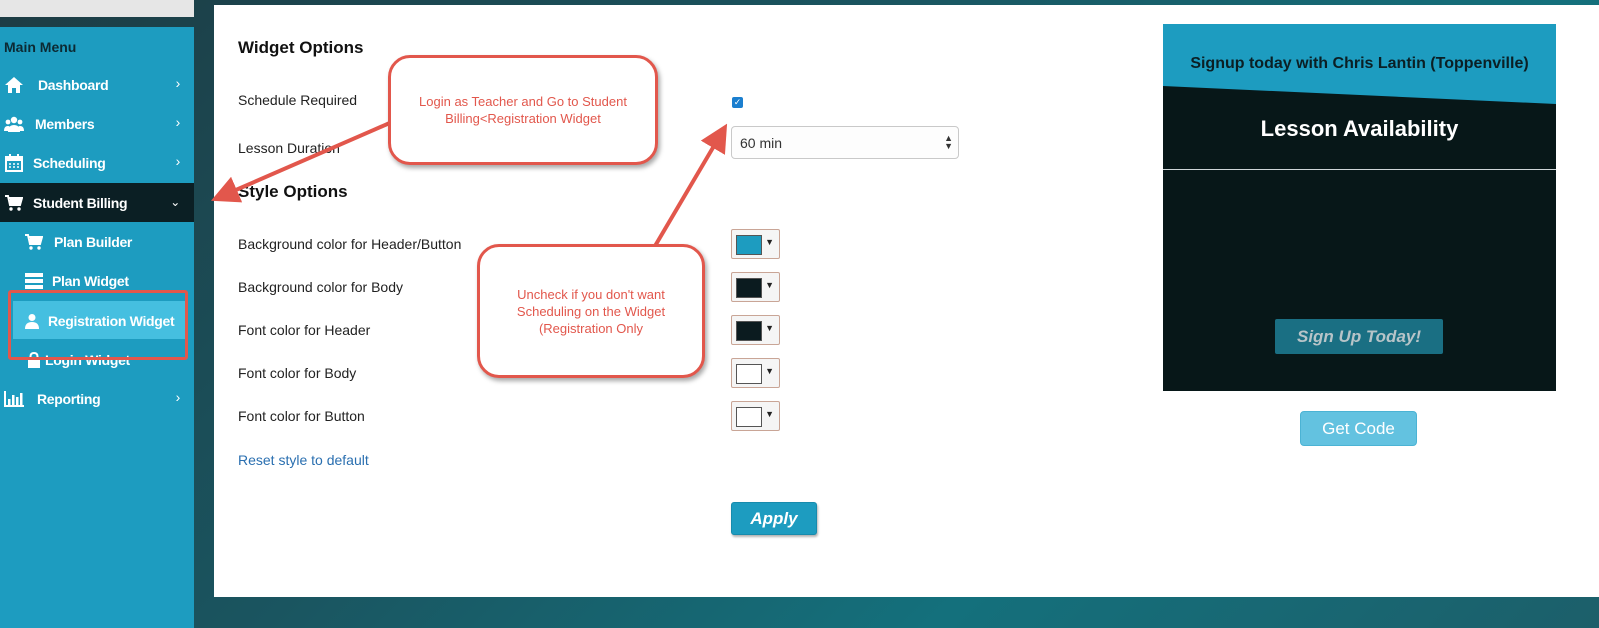 The image size is (1599, 628). Describe the element at coordinates (301, 47) in the screenshot. I see `widget-options-title: Widget Options` at that location.